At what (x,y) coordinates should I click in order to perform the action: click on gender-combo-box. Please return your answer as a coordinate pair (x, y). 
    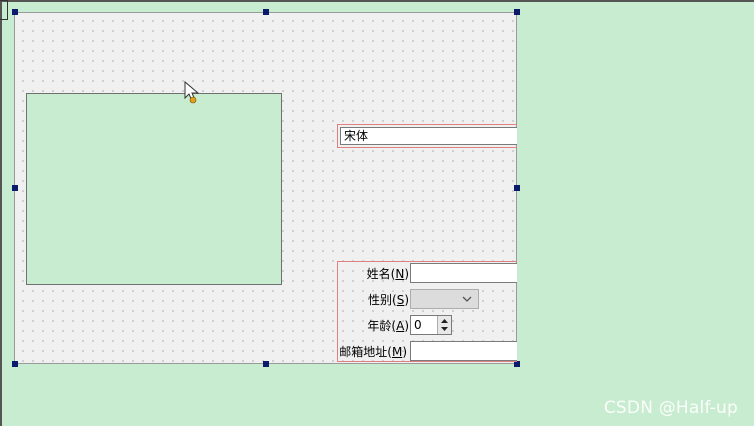
    Looking at the image, I should click on (444, 299).